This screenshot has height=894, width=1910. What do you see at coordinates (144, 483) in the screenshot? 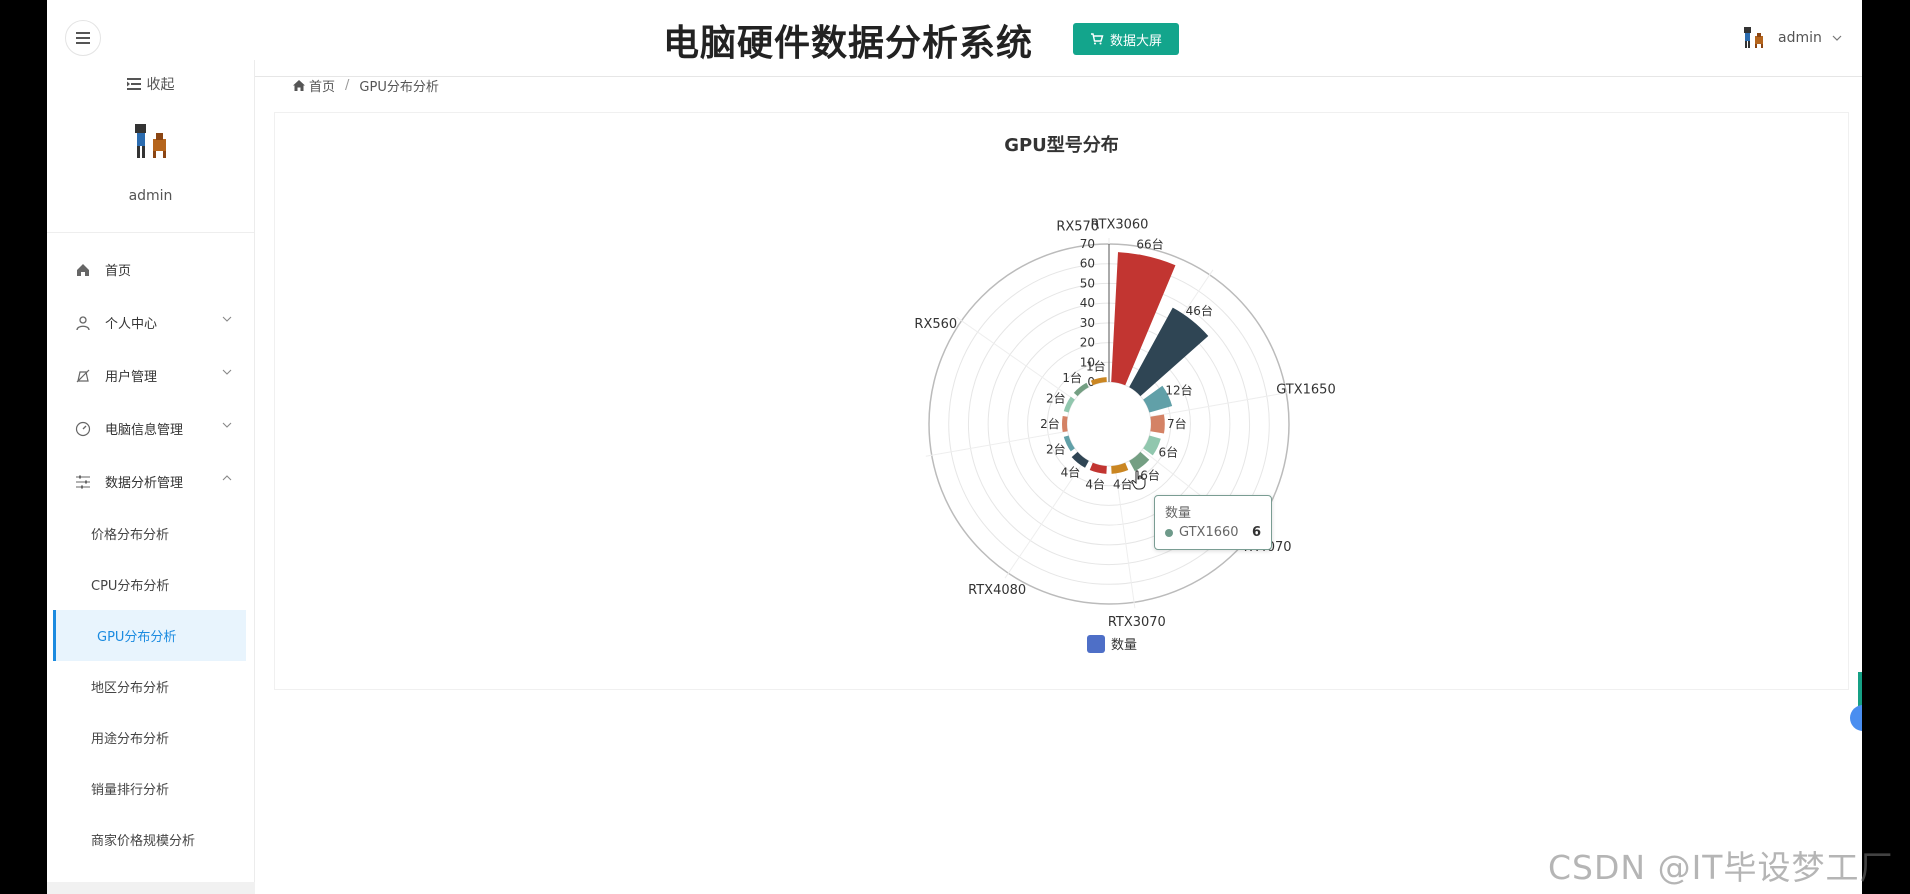
I see `sidebar-item-label: 数据分析管理` at bounding box center [144, 483].